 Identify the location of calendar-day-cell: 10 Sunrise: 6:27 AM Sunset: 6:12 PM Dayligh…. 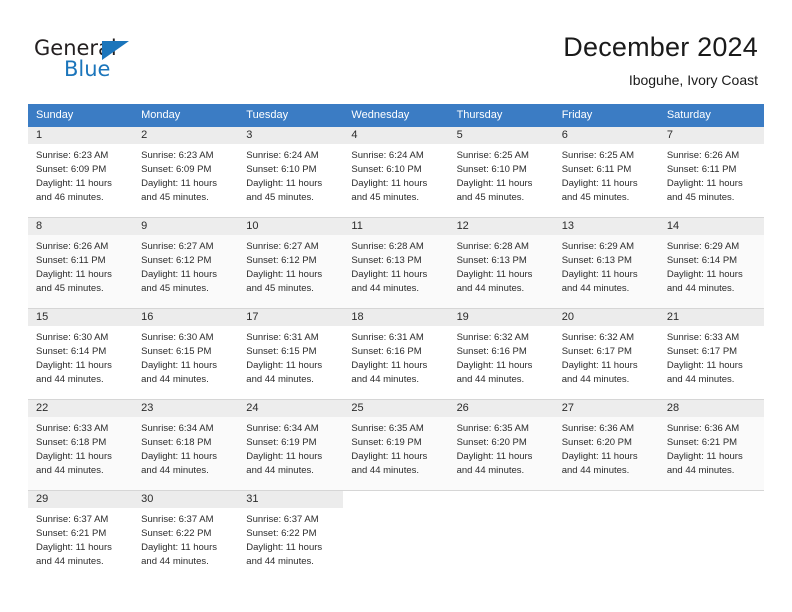
(291, 263).